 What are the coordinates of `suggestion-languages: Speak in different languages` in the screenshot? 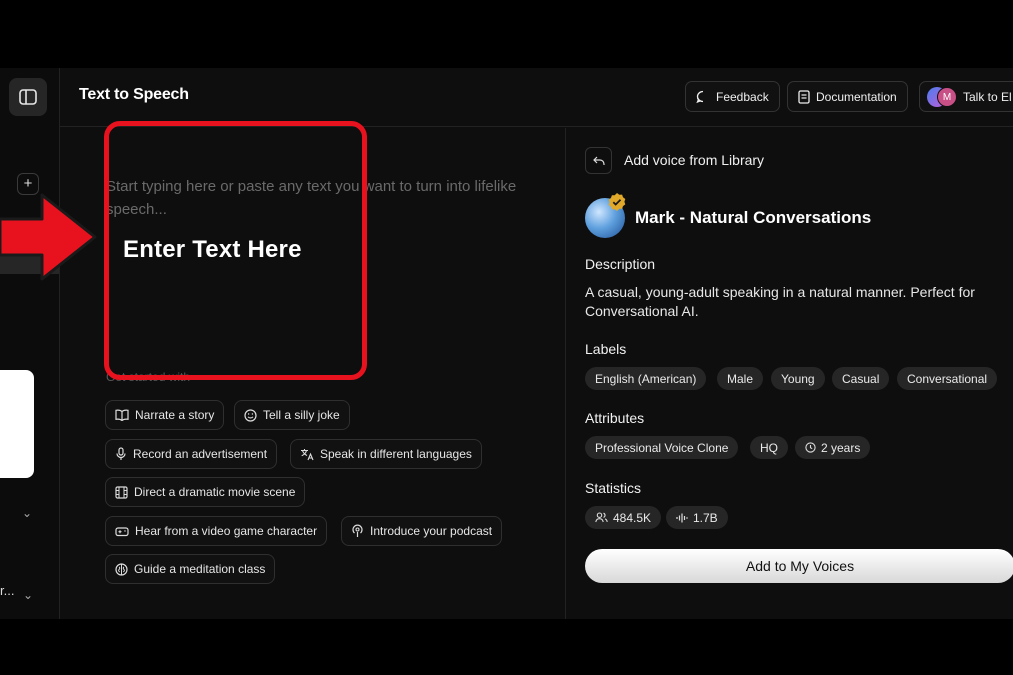 It's located at (386, 454).